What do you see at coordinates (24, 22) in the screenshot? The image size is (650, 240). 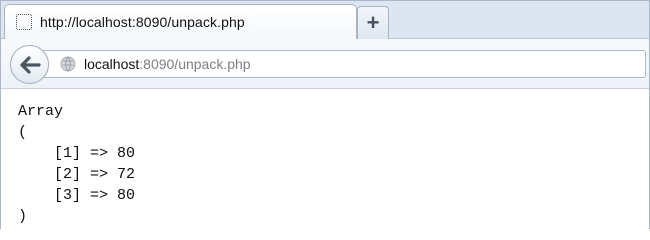 I see `tab-favicon-icon` at bounding box center [24, 22].